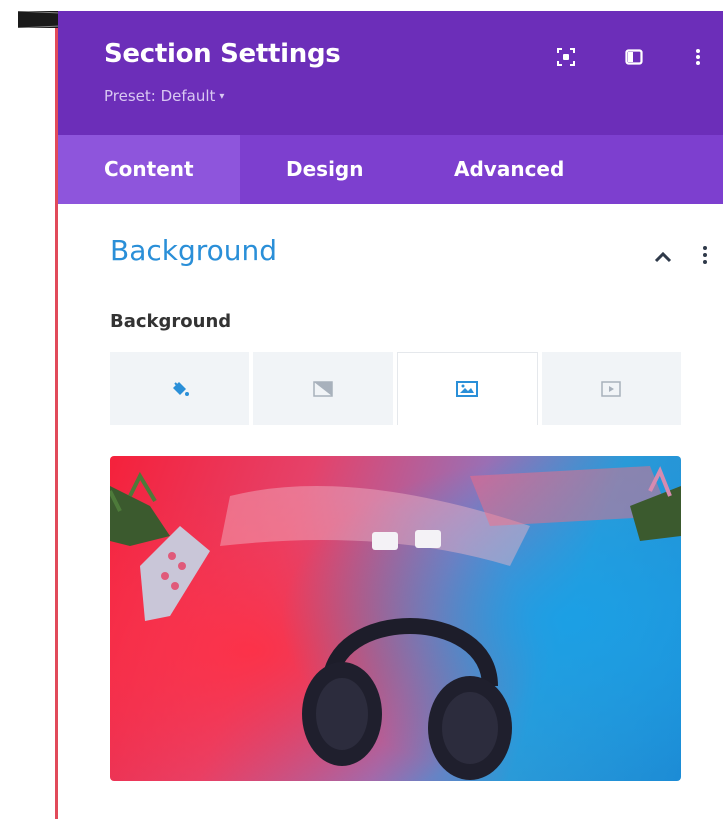 This screenshot has width=723, height=819. I want to click on gradient-icon, so click(323, 388).